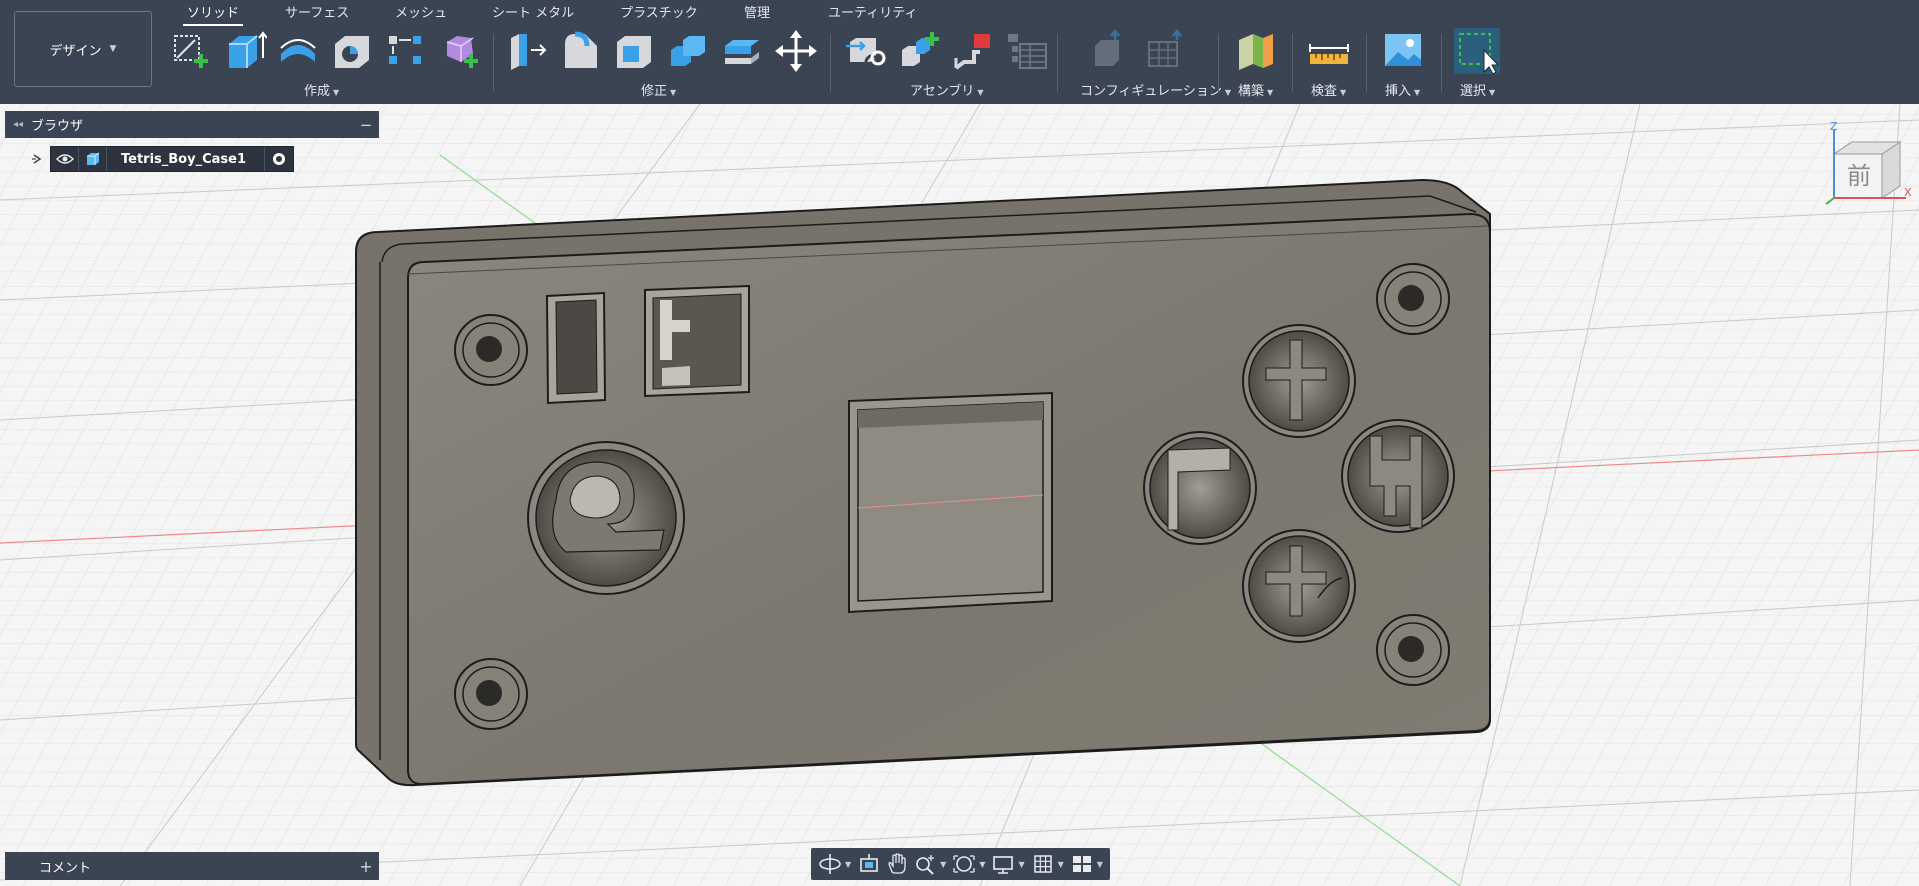 This screenshot has height=886, width=1919. What do you see at coordinates (1477, 89) in the screenshot?
I see `group-select: 選択 ▼` at bounding box center [1477, 89].